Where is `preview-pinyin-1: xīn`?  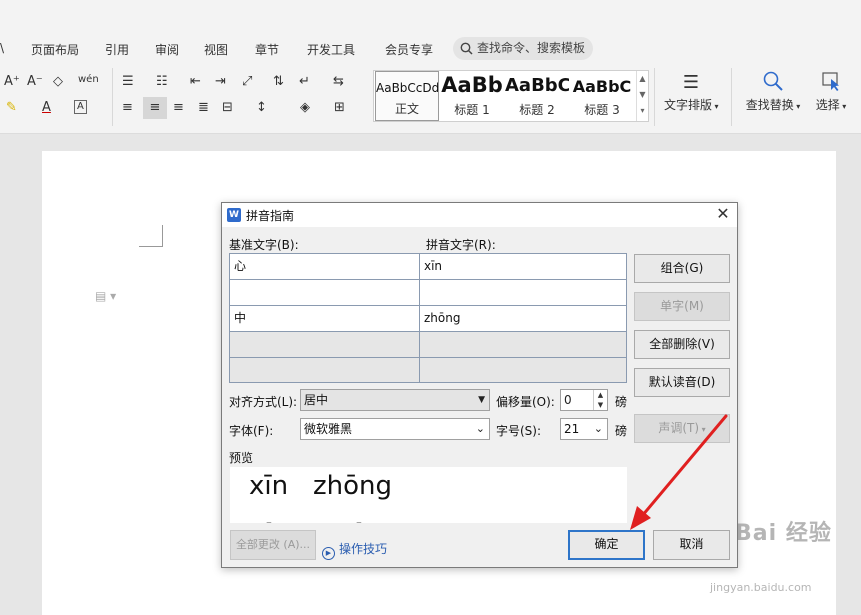
preview-pinyin-1: xīn is located at coordinates (269, 486).